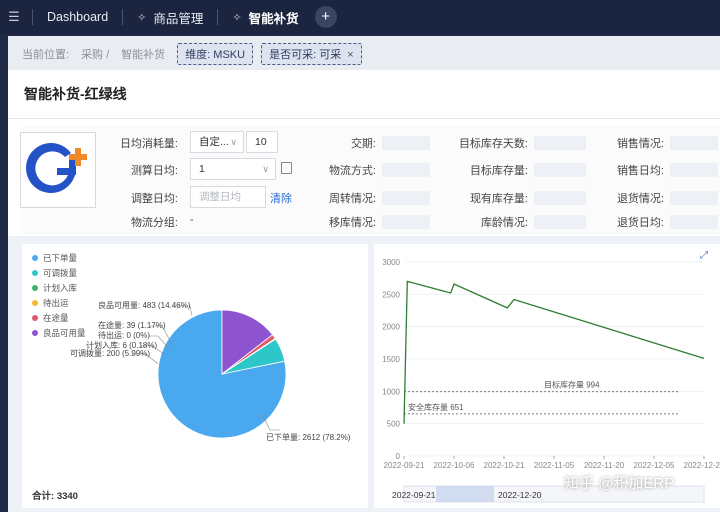  Describe the element at coordinates (572, 385) in the screenshot. I see `target-stock-label: 目标库存量 994` at that location.